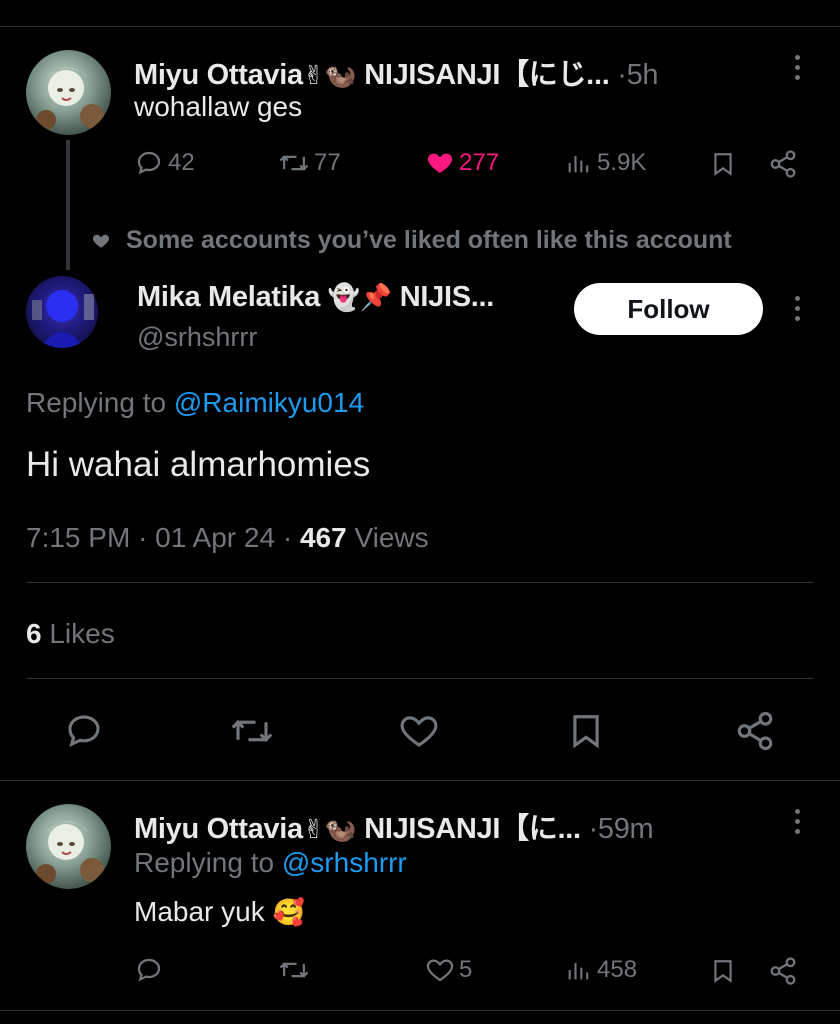  Describe the element at coordinates (323, 537) in the screenshot. I see `main-views-count: 467` at that location.